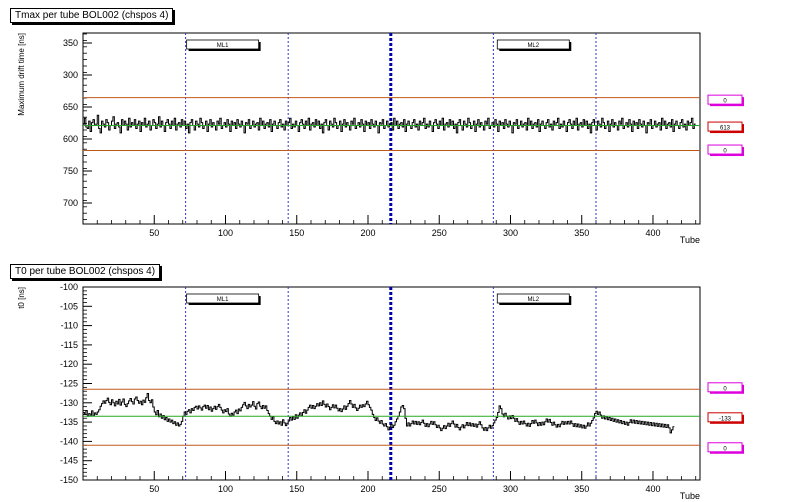  What do you see at coordinates (70, 107) in the screenshot?
I see `y-tick-label: 650` at bounding box center [70, 107].